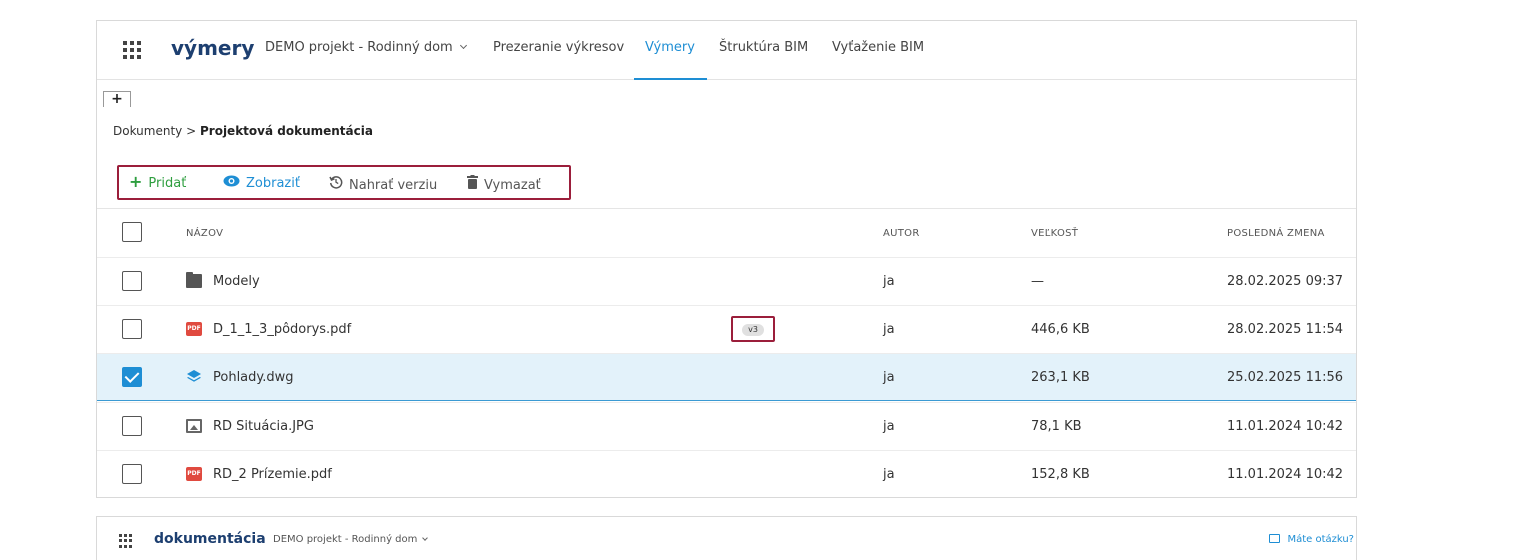  What do you see at coordinates (1056, 426) in the screenshot?
I see `file-size: 78,1 KB` at bounding box center [1056, 426].